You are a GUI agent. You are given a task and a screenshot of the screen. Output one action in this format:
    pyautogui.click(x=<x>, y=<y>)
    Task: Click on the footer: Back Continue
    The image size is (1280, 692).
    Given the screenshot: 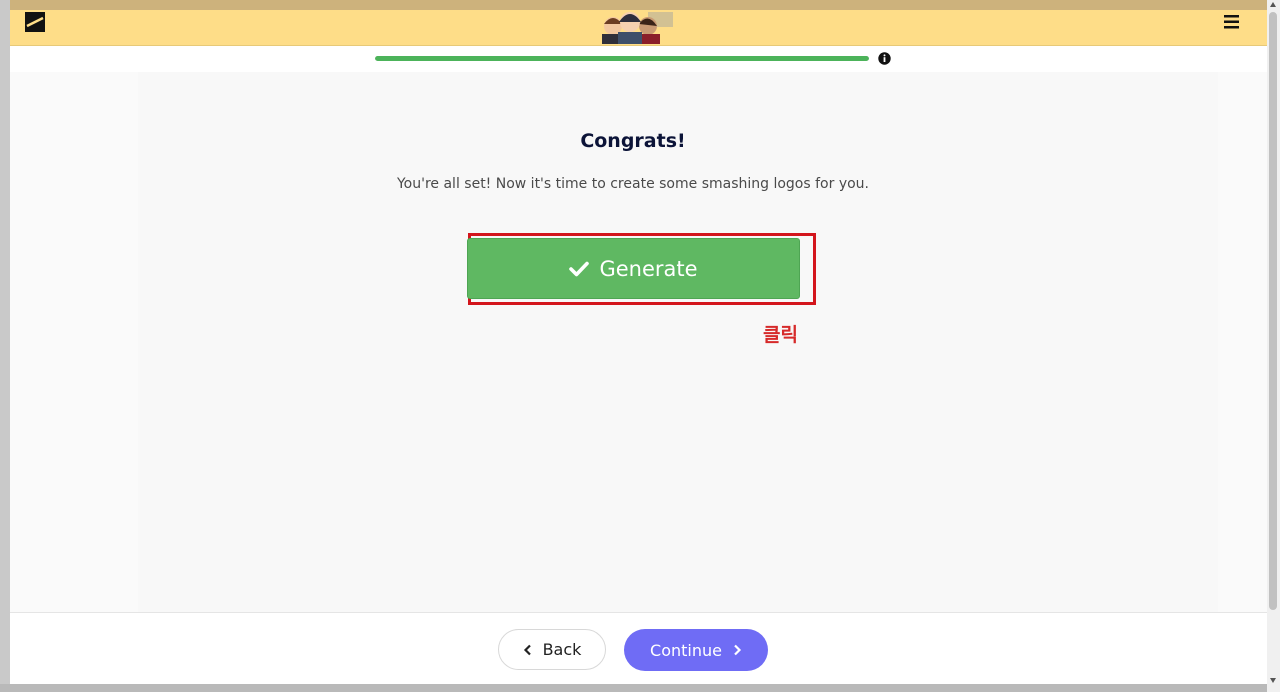 What is the action you would take?
    pyautogui.click(x=638, y=648)
    